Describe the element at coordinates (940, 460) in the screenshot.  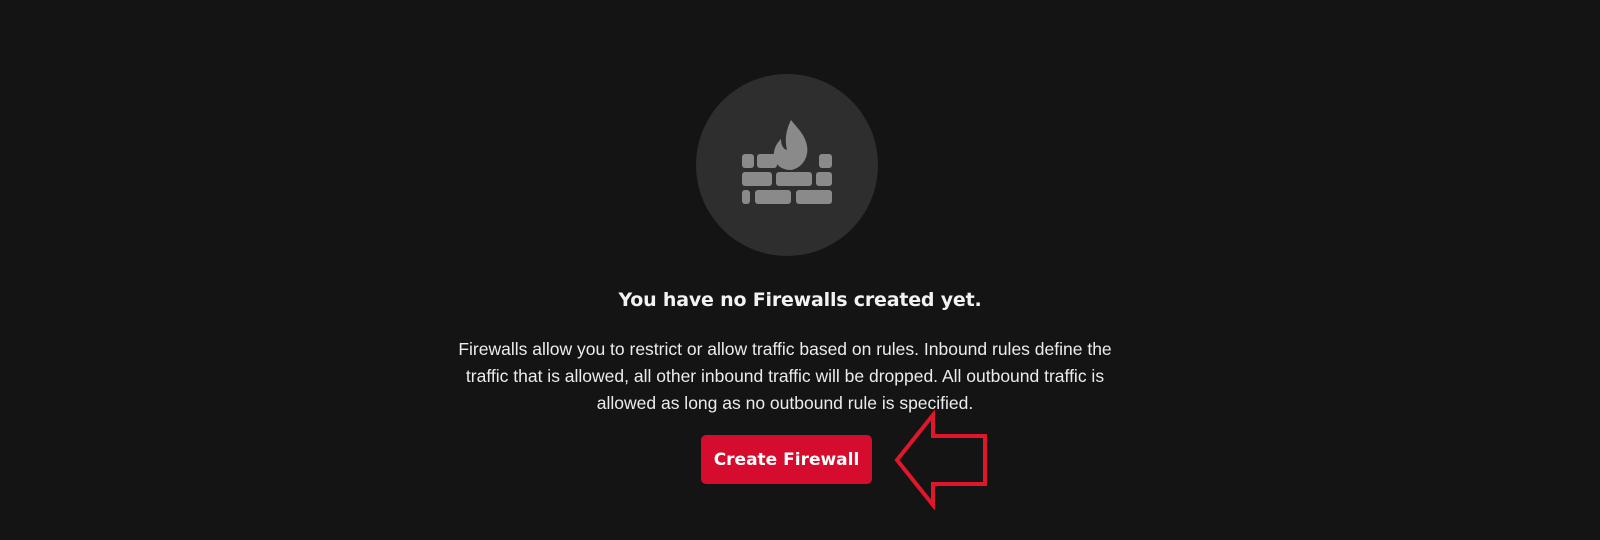
I see `arrow-left-icon` at that location.